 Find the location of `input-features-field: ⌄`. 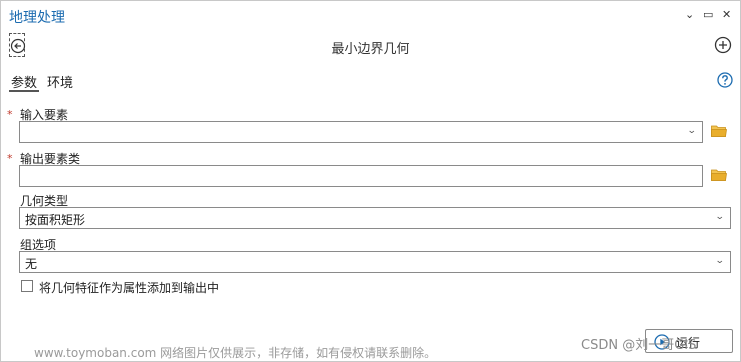

input-features-field: ⌄ is located at coordinates (361, 132).